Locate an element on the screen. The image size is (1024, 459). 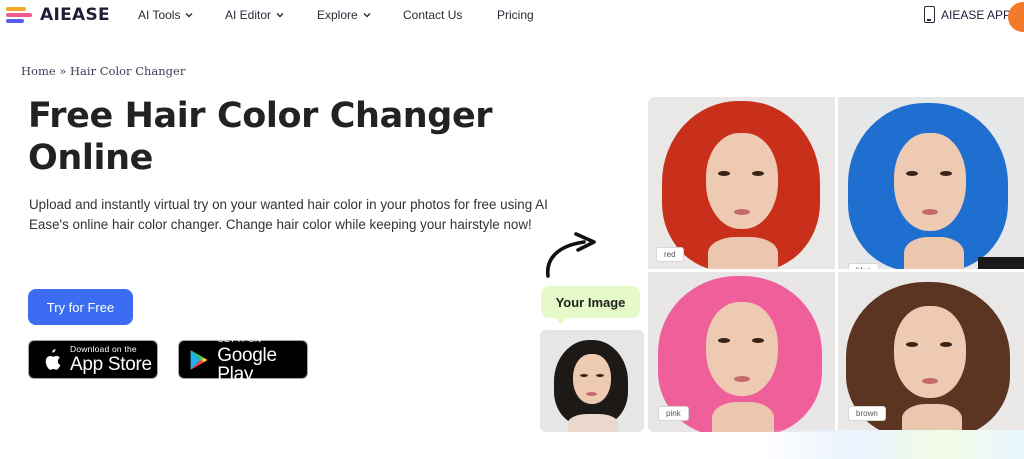
google-play-icon is located at coordinates (199, 359).